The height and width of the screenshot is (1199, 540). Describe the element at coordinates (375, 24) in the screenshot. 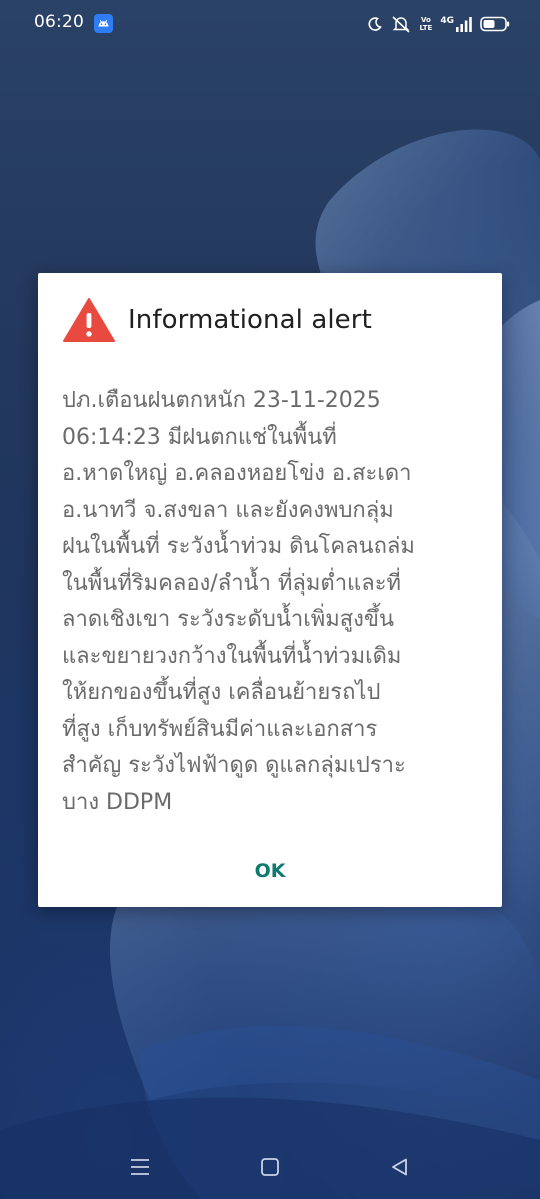

I see `moon-icon` at that location.